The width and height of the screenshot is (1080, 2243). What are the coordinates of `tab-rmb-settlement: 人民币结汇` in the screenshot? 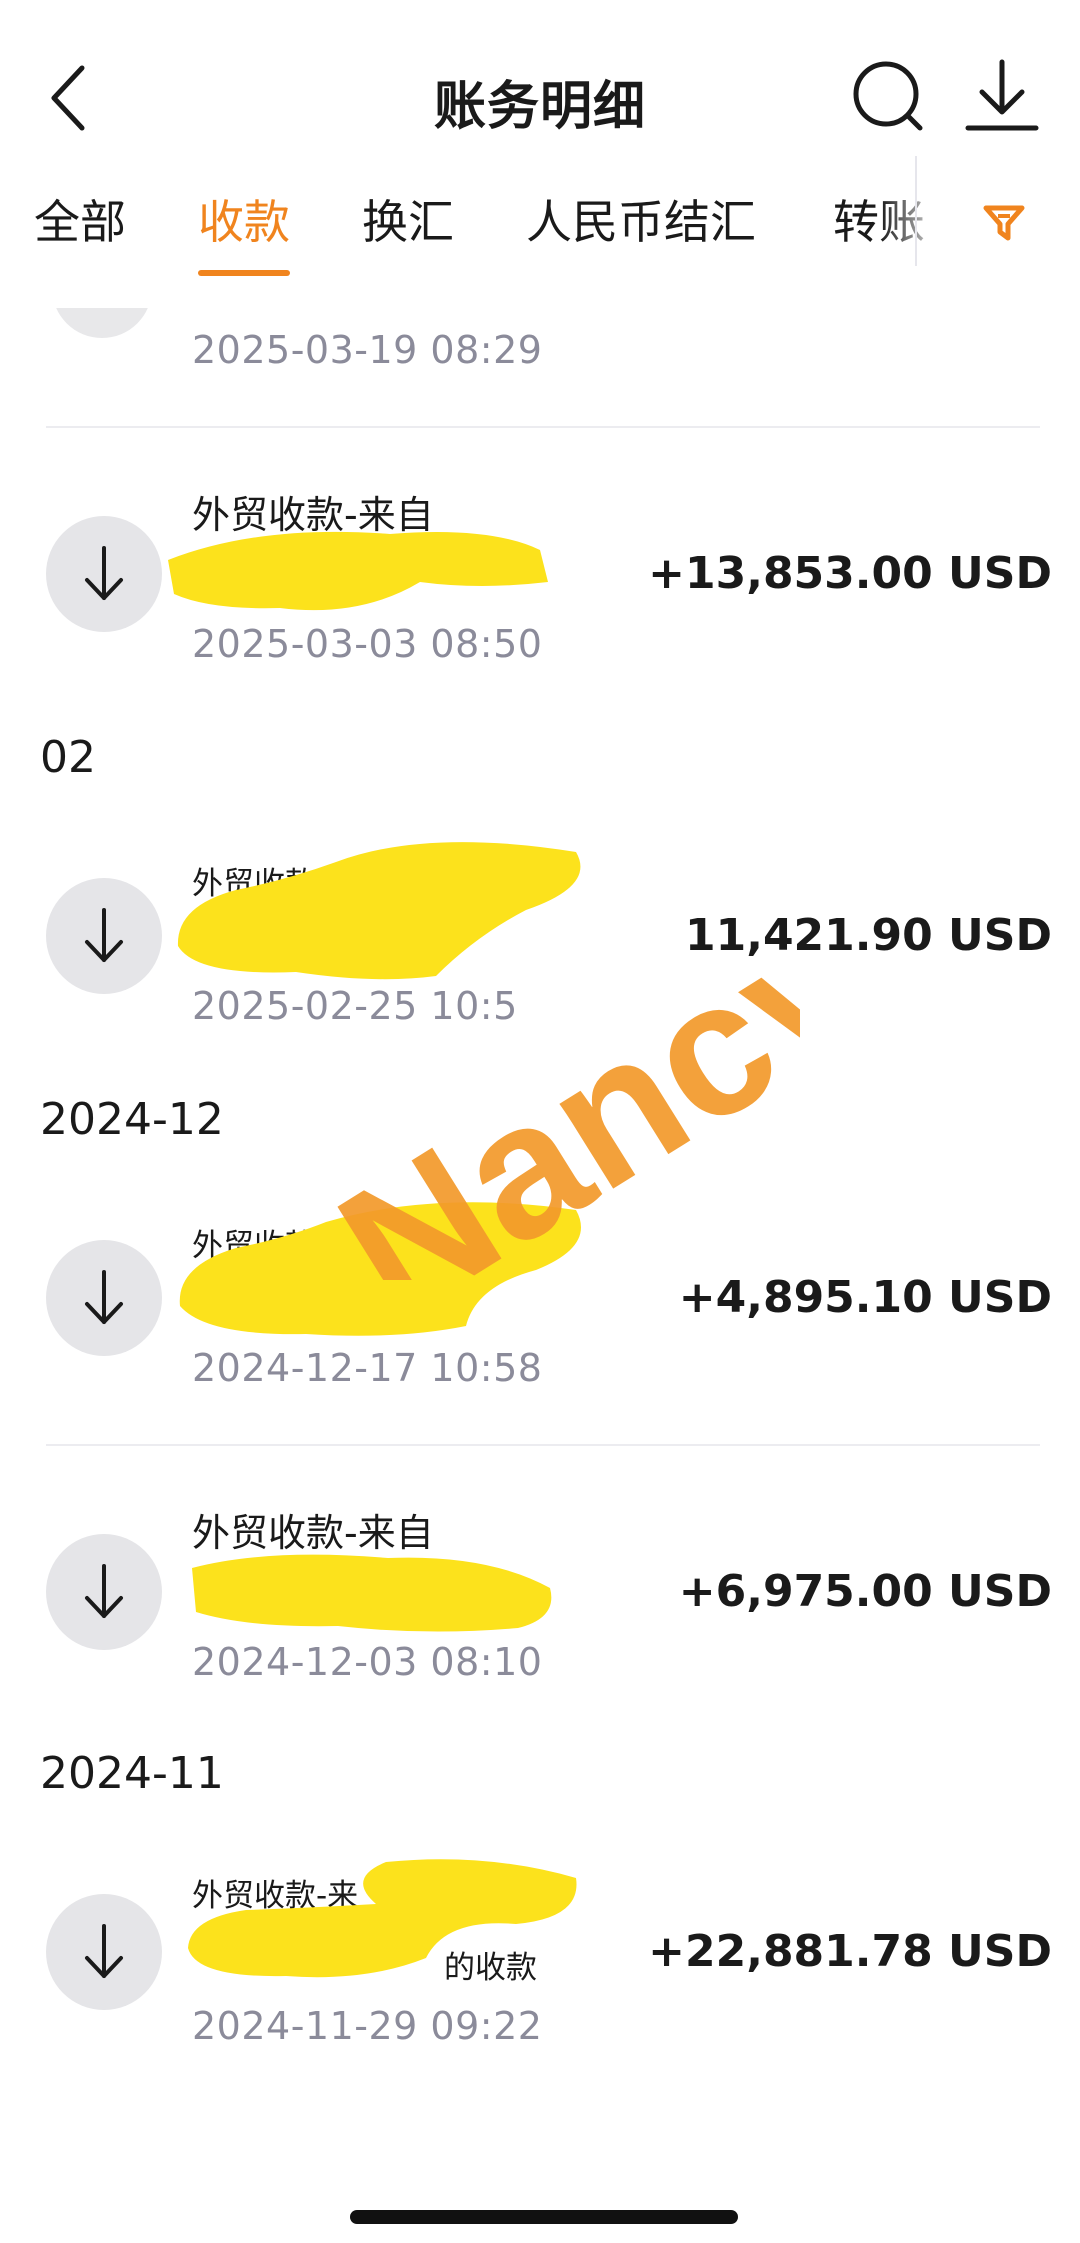 It's located at (641, 235).